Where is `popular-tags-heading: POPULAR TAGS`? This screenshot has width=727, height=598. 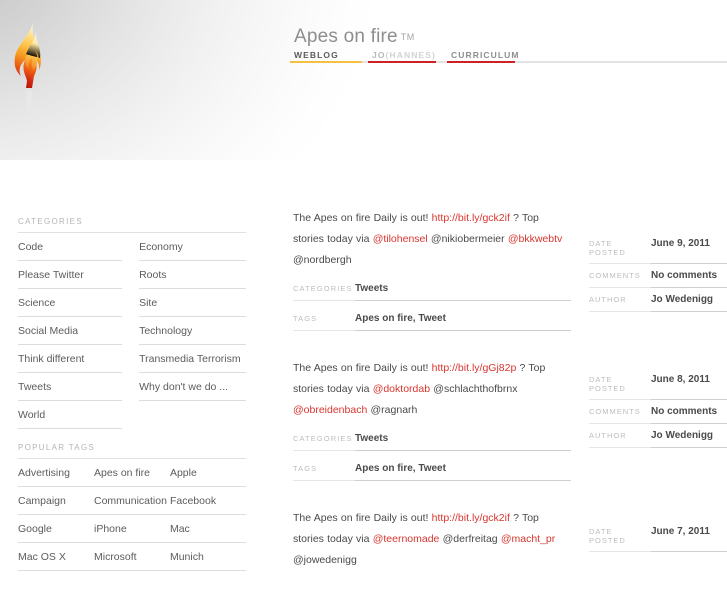 popular-tags-heading: POPULAR TAGS is located at coordinates (57, 447).